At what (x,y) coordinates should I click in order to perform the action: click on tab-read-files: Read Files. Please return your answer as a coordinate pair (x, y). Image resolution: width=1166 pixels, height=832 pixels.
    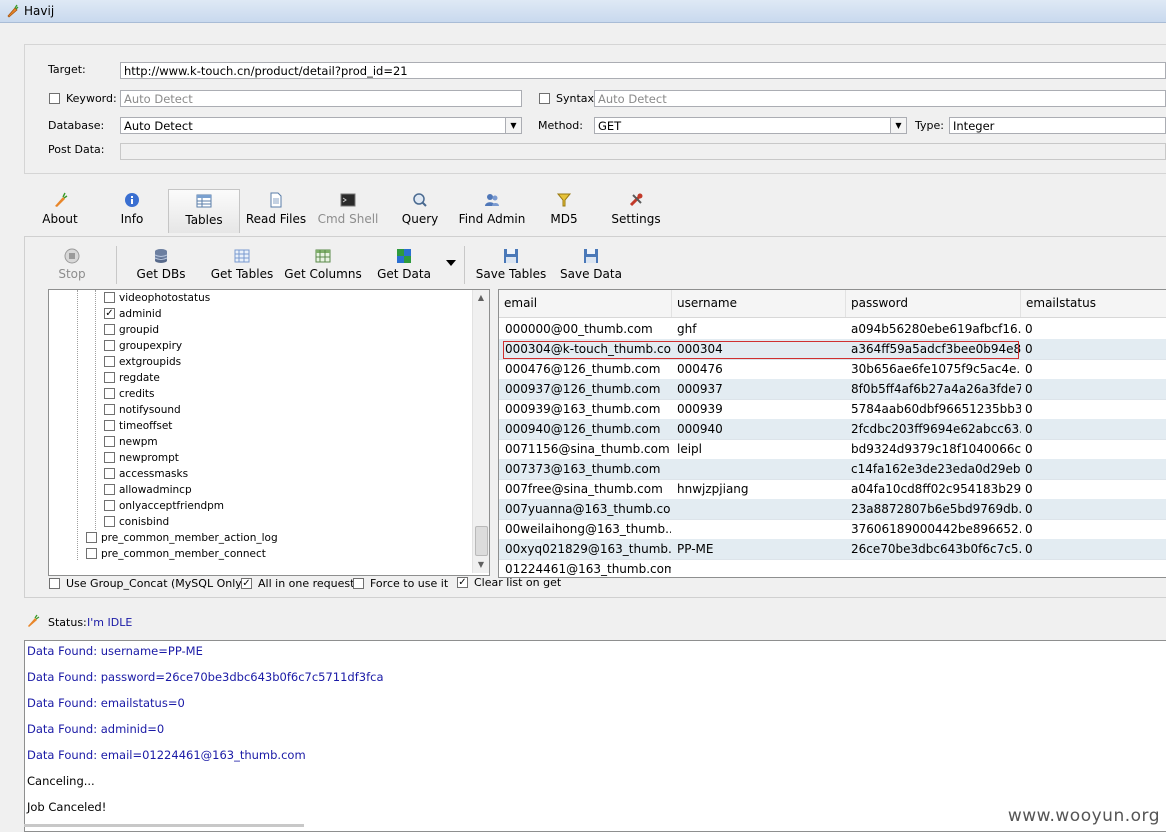
    Looking at the image, I should click on (276, 212).